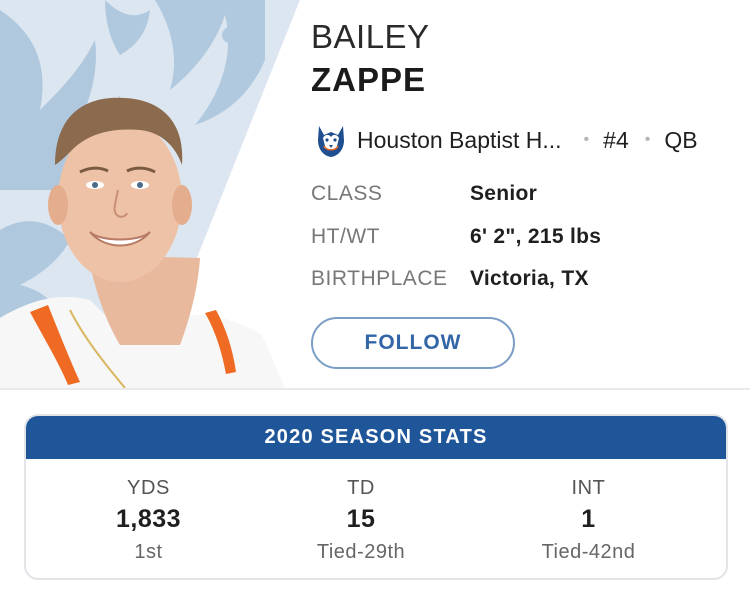 This screenshot has width=750, height=602. Describe the element at coordinates (331, 140) in the screenshot. I see `husky-logo-icon` at that location.